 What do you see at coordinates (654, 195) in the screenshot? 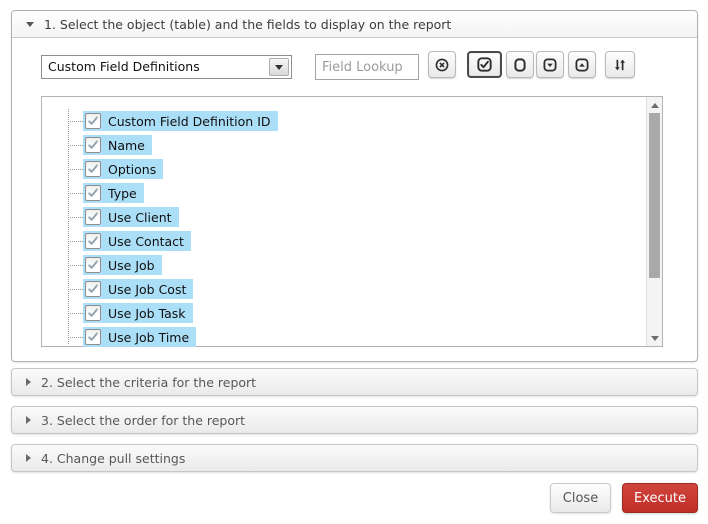
I see `scrollbar-thumb` at bounding box center [654, 195].